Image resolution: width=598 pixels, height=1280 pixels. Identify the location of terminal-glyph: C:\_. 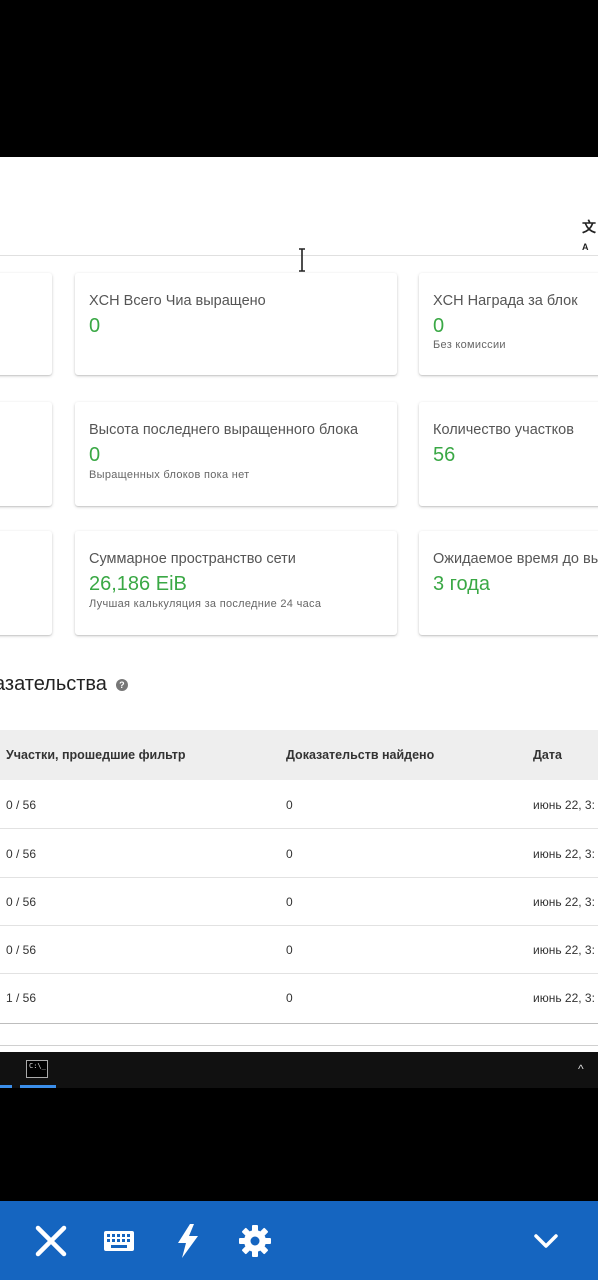
(37, 1066).